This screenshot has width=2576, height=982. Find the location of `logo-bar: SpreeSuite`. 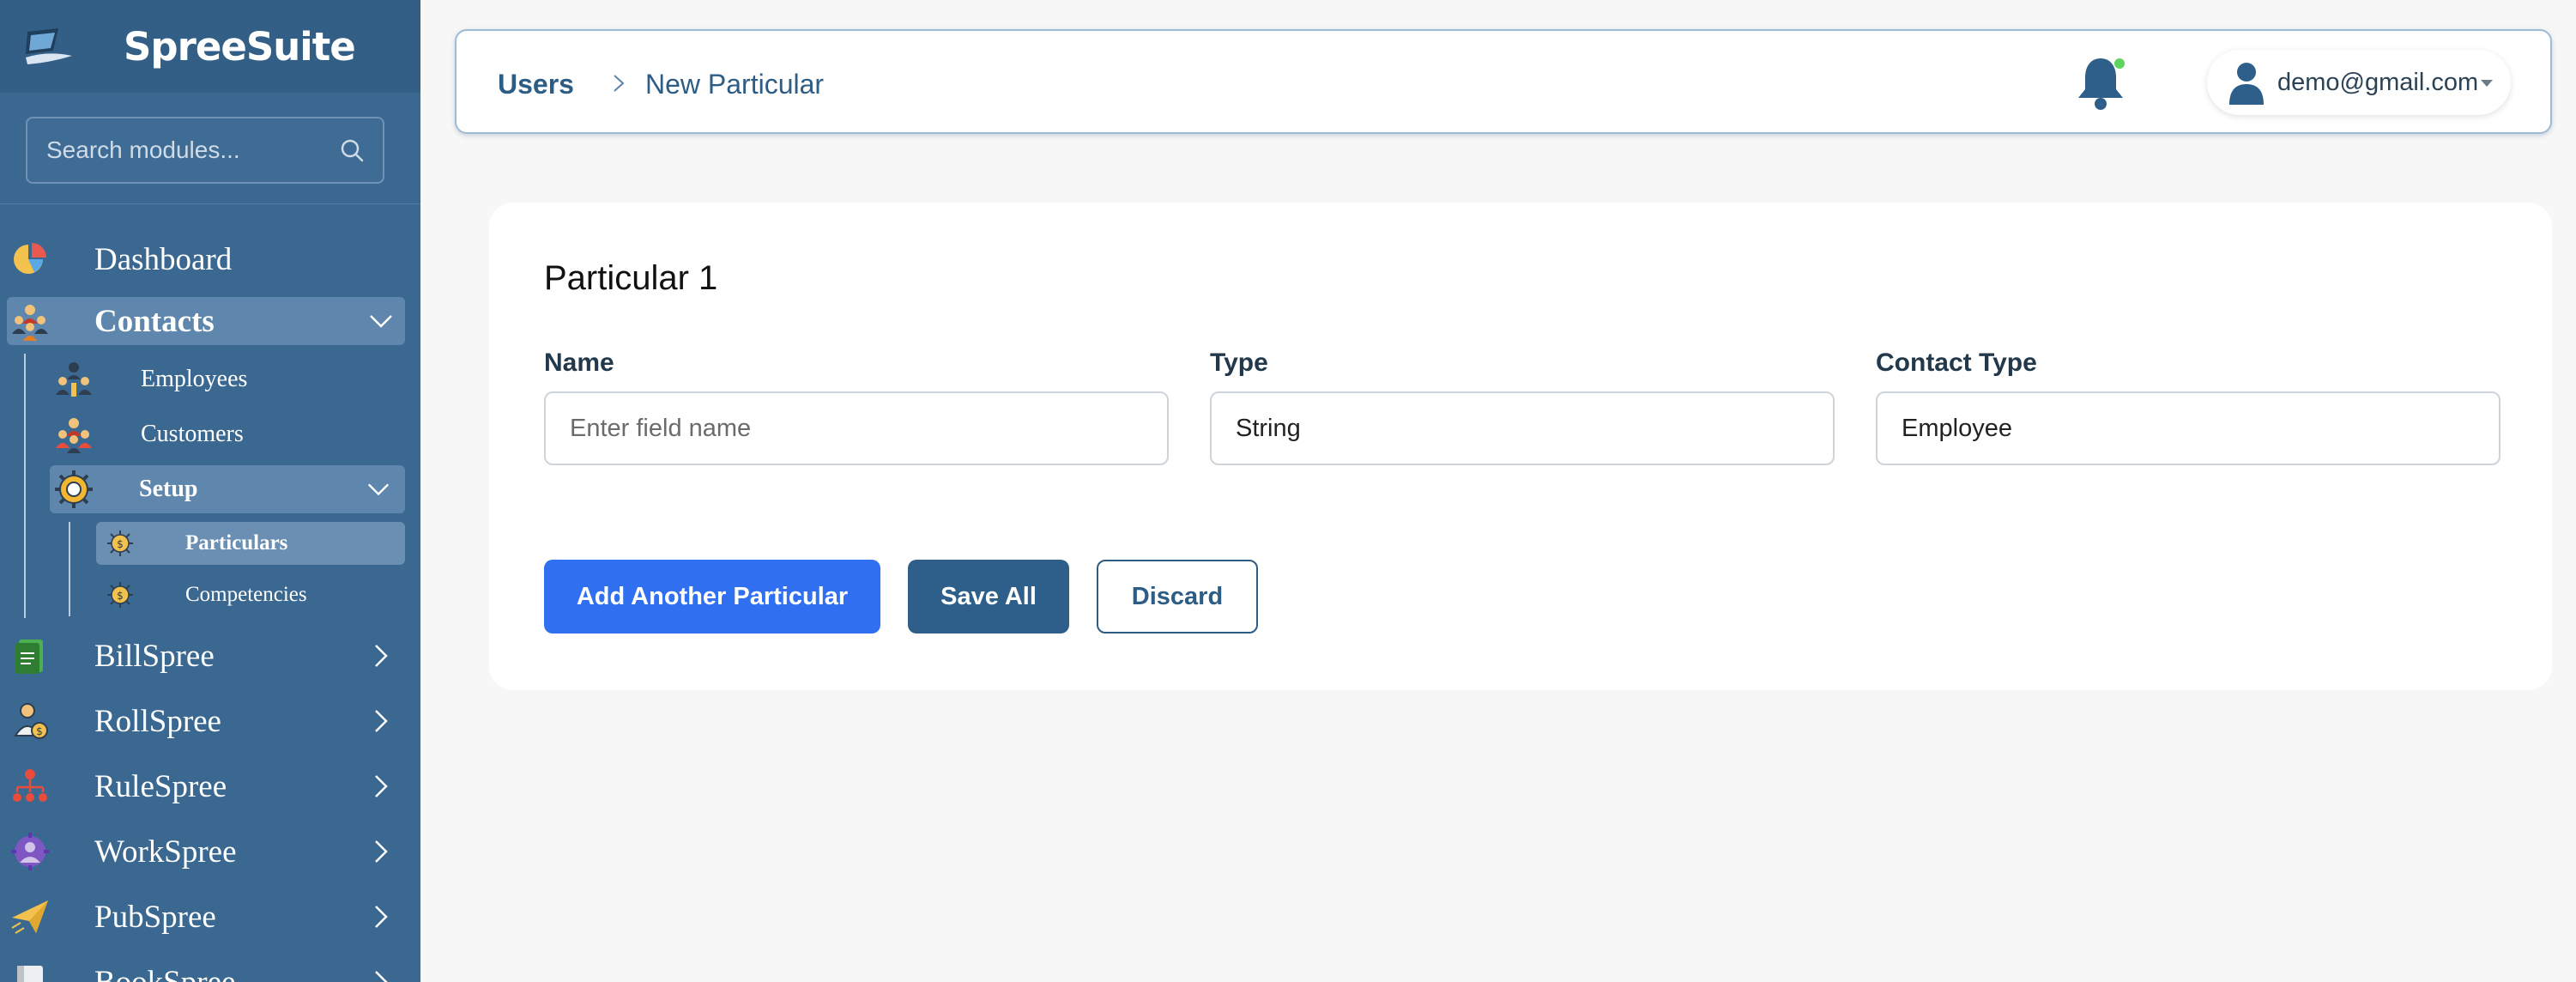

logo-bar: SpreeSuite is located at coordinates (210, 47).